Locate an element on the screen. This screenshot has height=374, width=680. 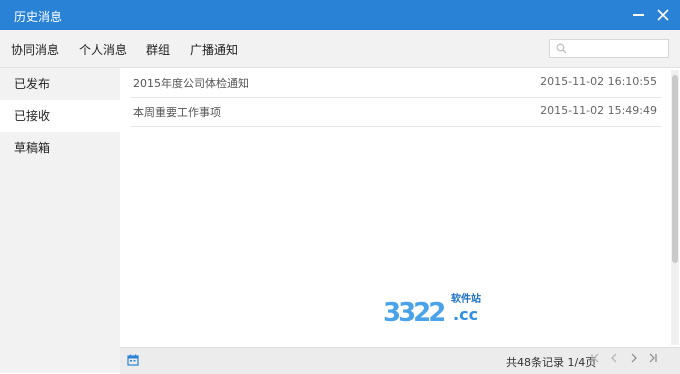
last-page-button is located at coordinates (653, 360).